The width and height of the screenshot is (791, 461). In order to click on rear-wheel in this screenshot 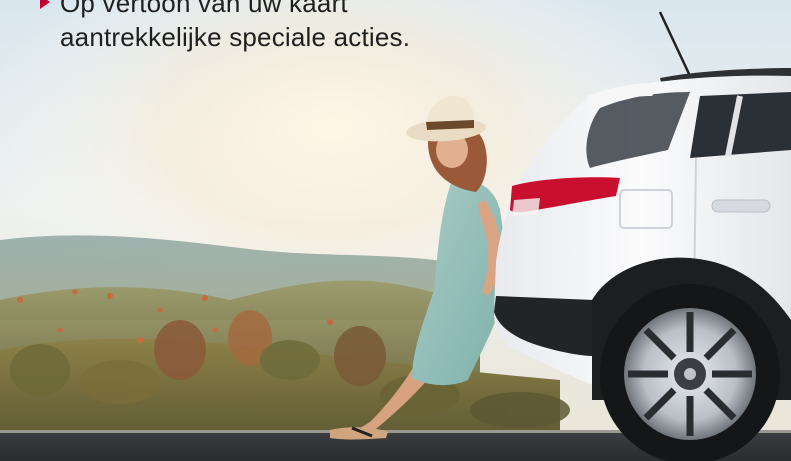, I will do `click(690, 372)`.